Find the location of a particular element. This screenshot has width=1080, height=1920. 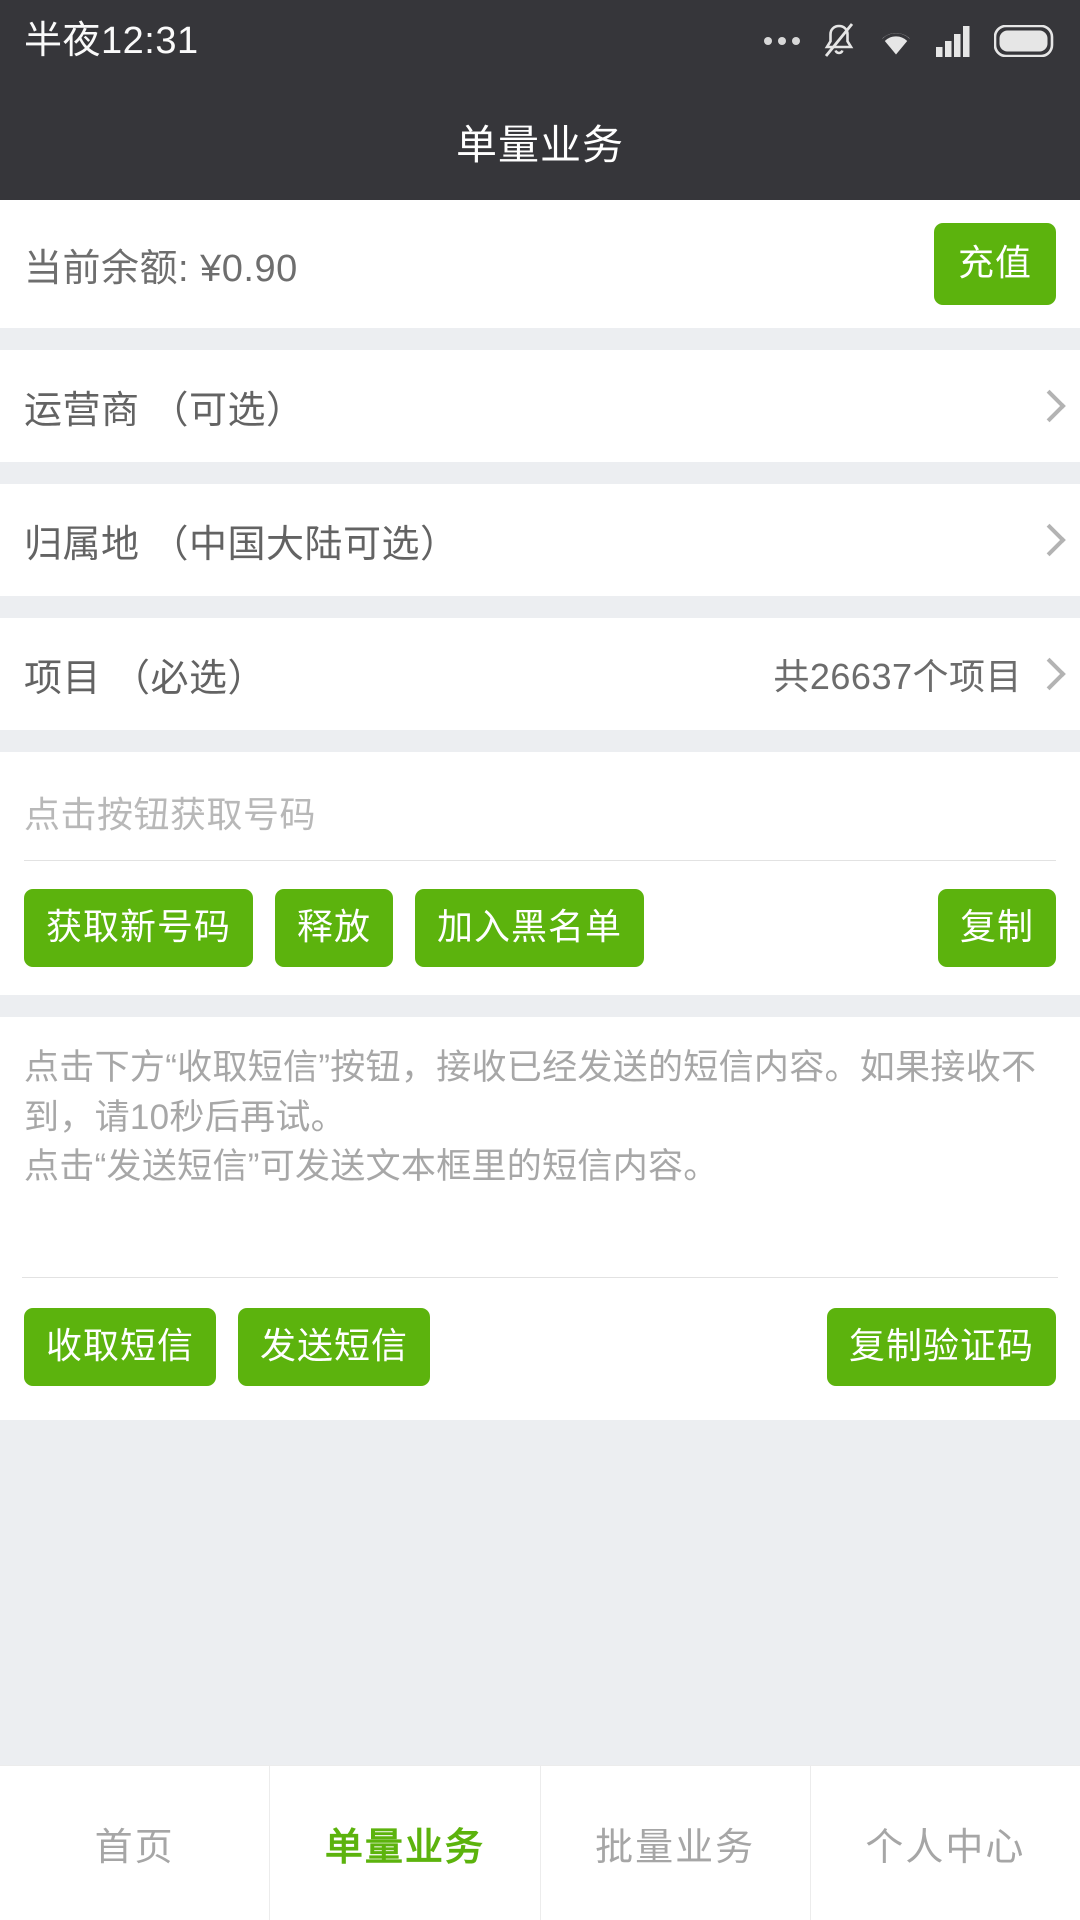

status-time: 半夜12:31 is located at coordinates (111, 41).